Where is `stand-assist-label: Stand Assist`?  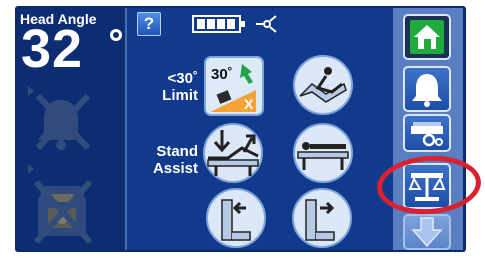
stand-assist-label: Stand Assist is located at coordinates (169, 160).